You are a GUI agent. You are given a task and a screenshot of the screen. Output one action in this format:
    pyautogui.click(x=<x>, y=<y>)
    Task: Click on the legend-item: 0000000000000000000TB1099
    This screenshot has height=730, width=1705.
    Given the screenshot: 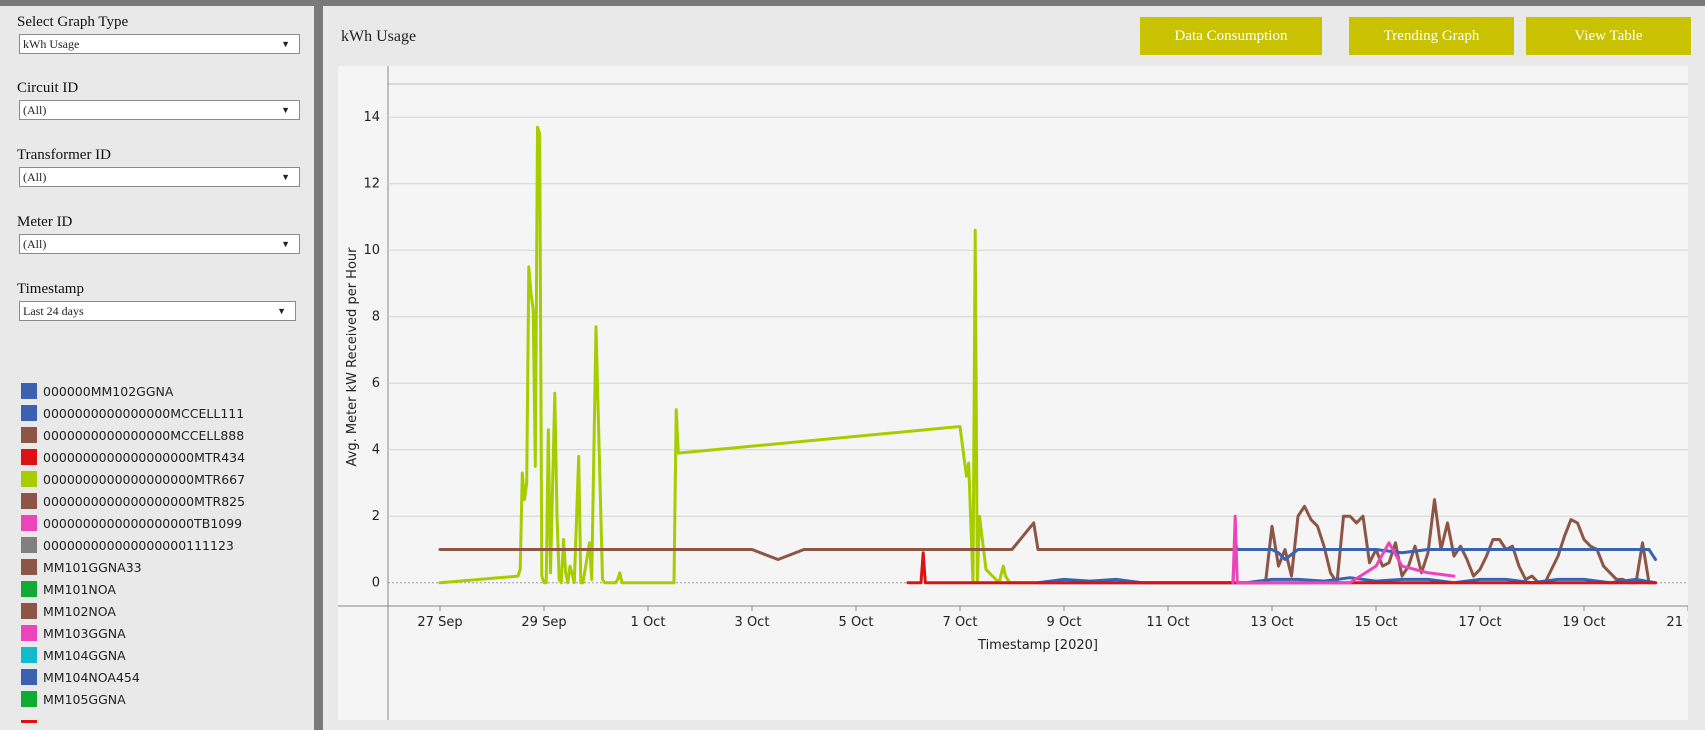 What is the action you would take?
    pyautogui.click(x=133, y=523)
    